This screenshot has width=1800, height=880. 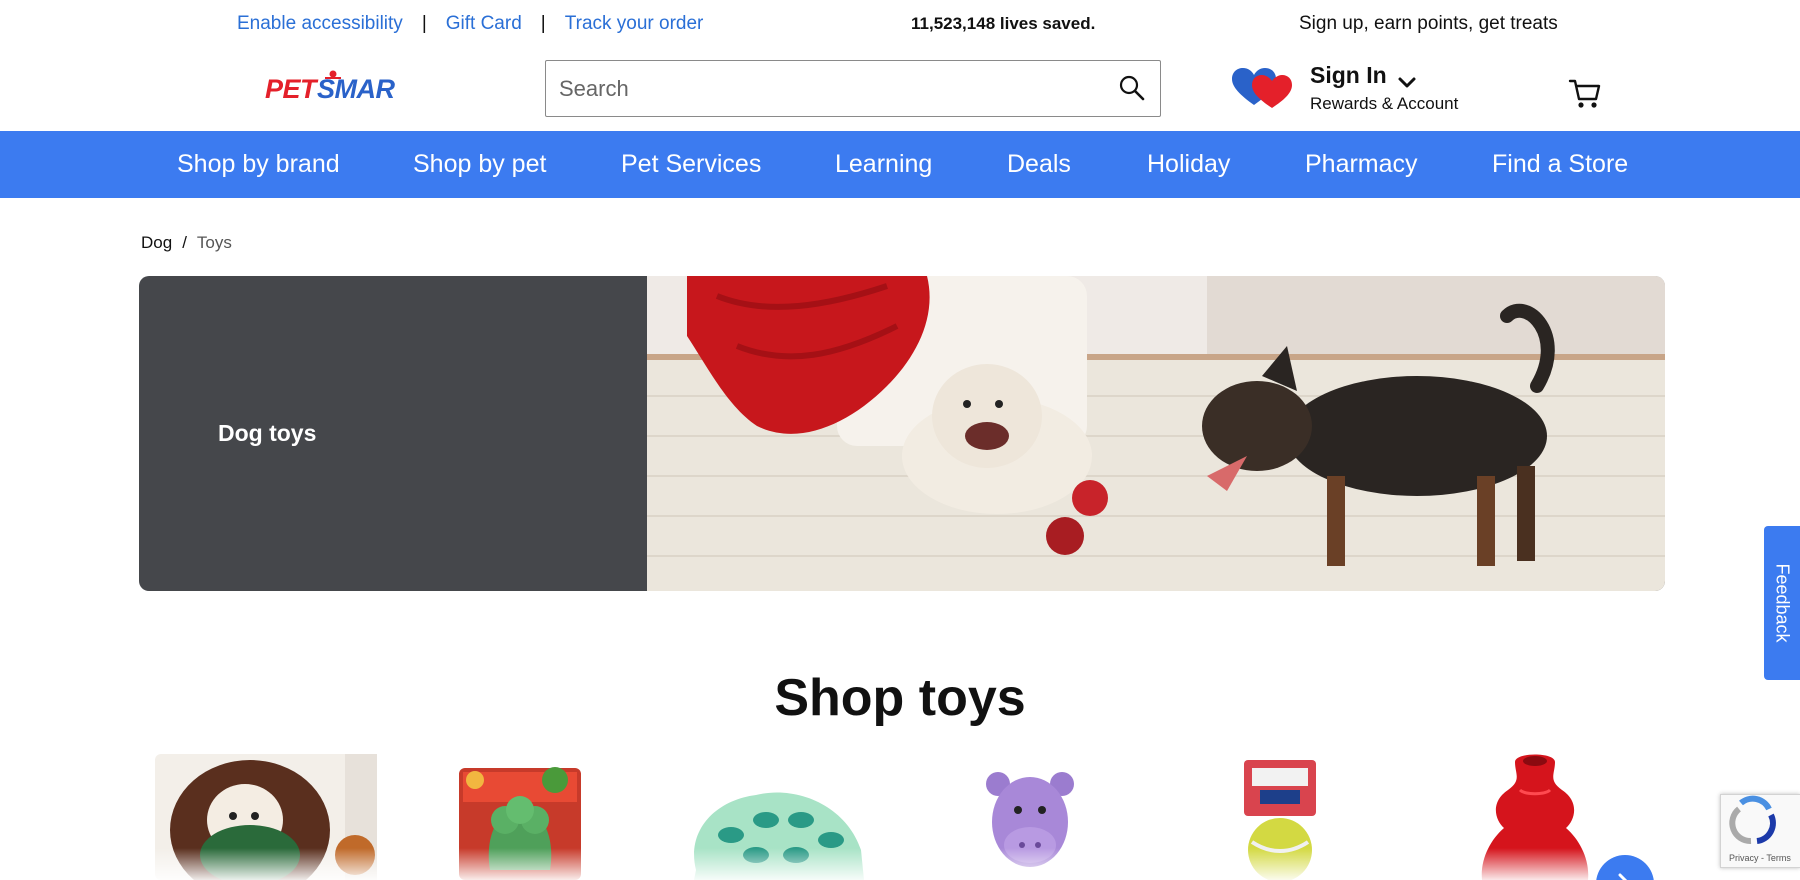 I want to click on rewards-promo-link: Sign up, earn points, get treats, so click(x=1428, y=24).